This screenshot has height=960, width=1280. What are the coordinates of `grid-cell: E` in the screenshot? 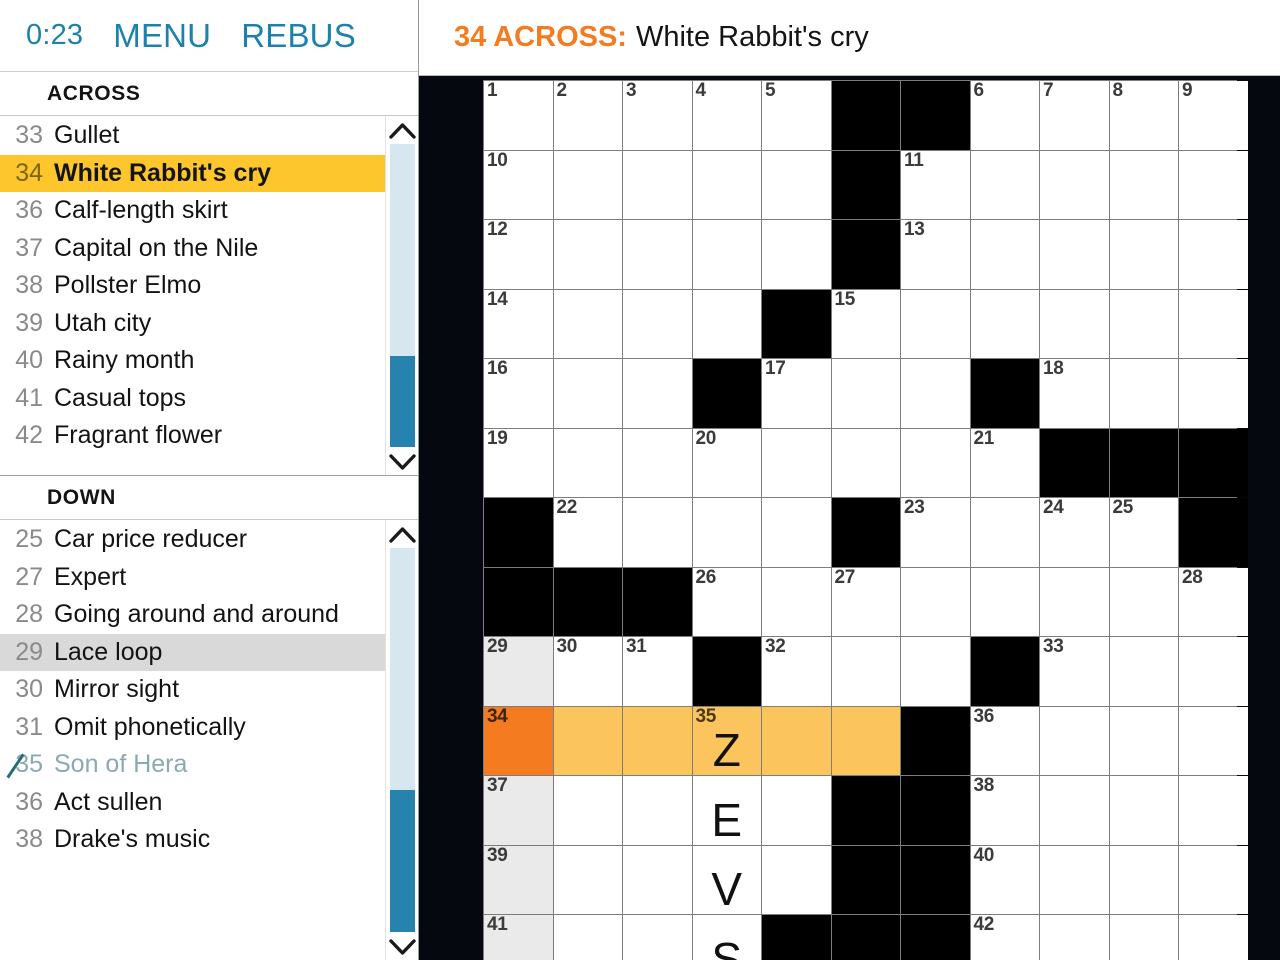 It's located at (726, 810).